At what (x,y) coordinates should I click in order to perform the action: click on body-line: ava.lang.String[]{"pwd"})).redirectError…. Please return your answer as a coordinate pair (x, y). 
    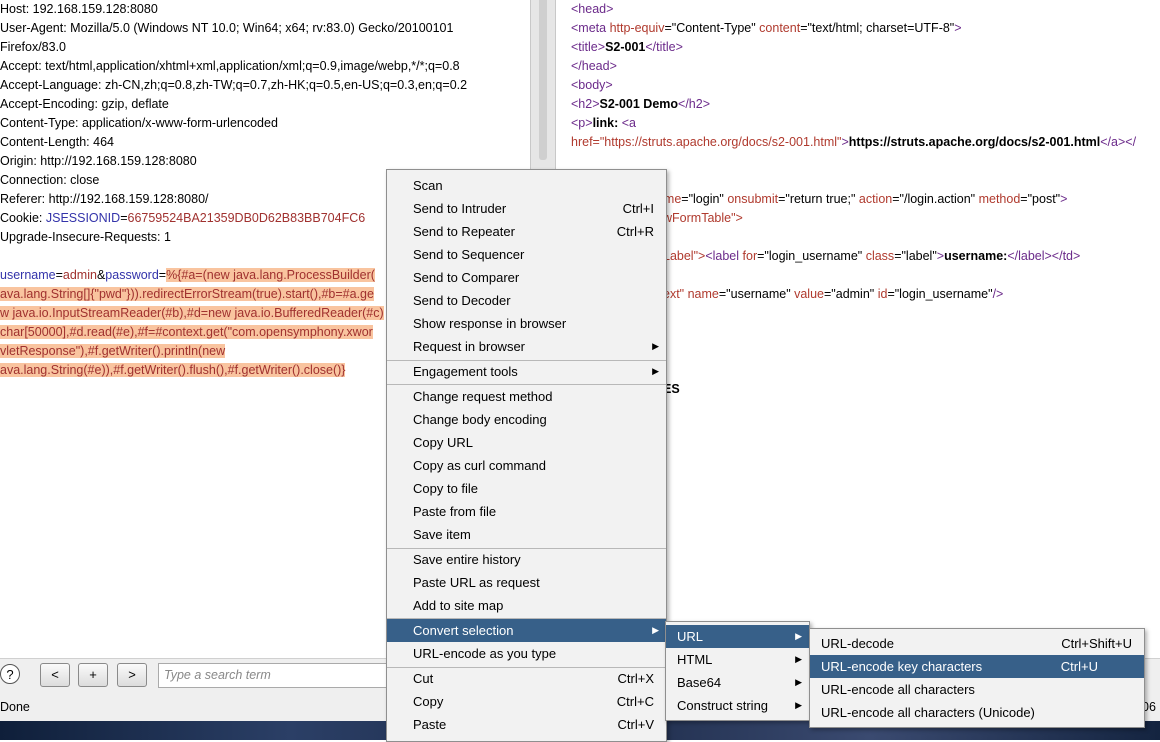
    Looking at the image, I should click on (187, 294).